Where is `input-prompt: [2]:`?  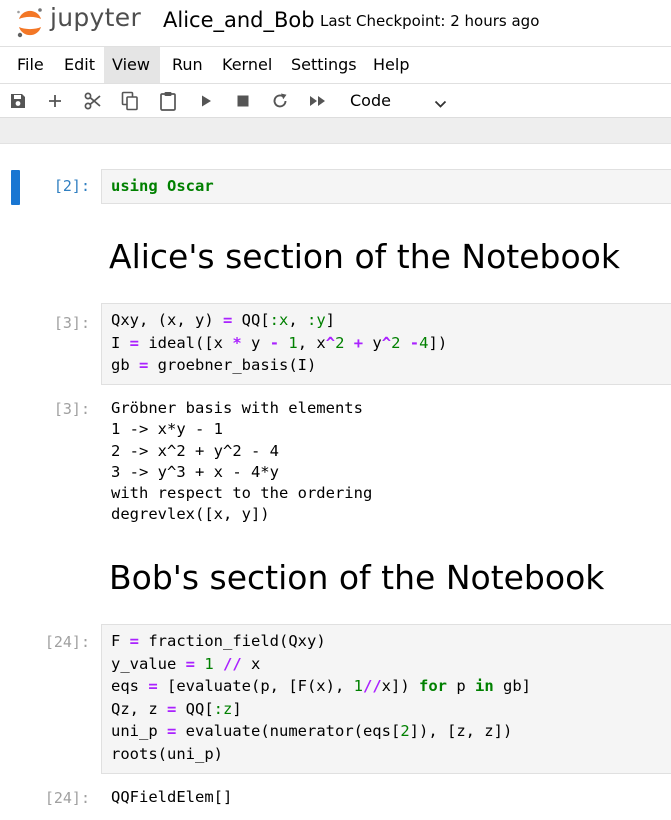
input-prompt: [2]: is located at coordinates (71, 186).